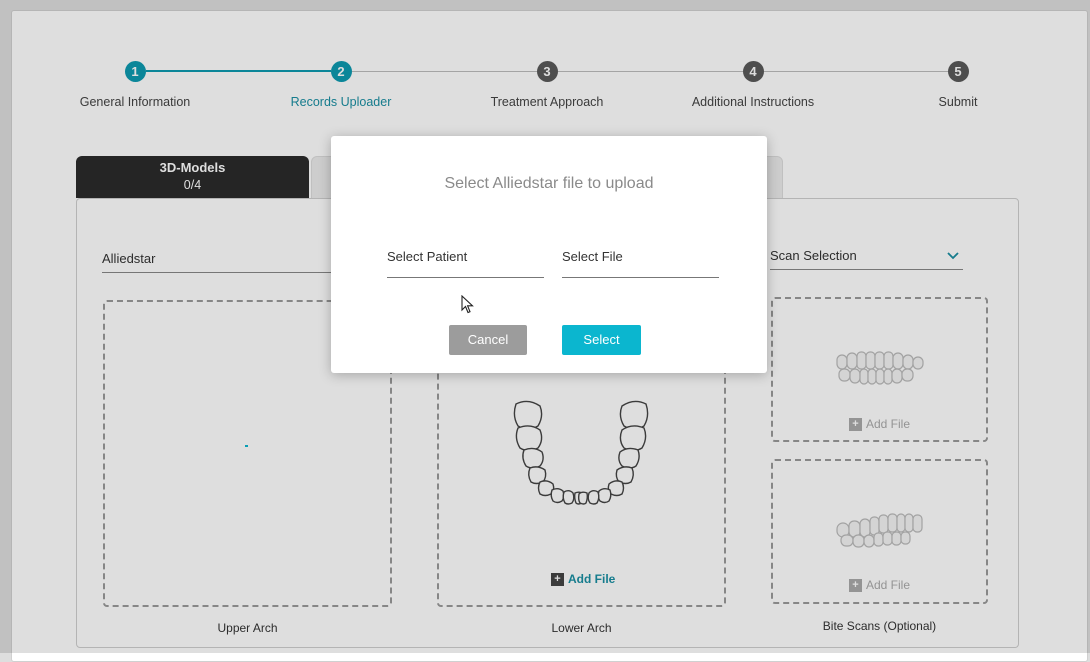  I want to click on select-file-placeholder: Select File, so click(592, 256).